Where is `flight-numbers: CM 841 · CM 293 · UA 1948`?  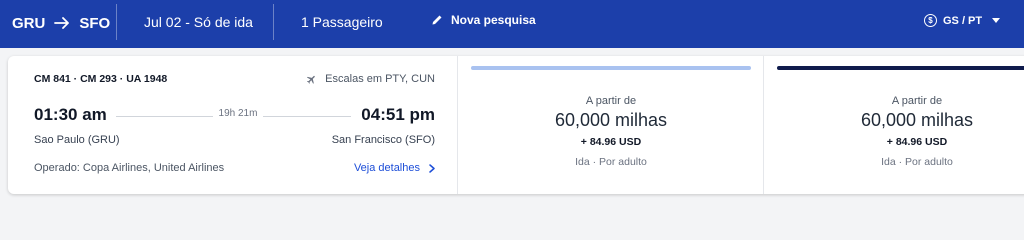 flight-numbers: CM 841 · CM 293 · UA 1948 is located at coordinates (101, 79).